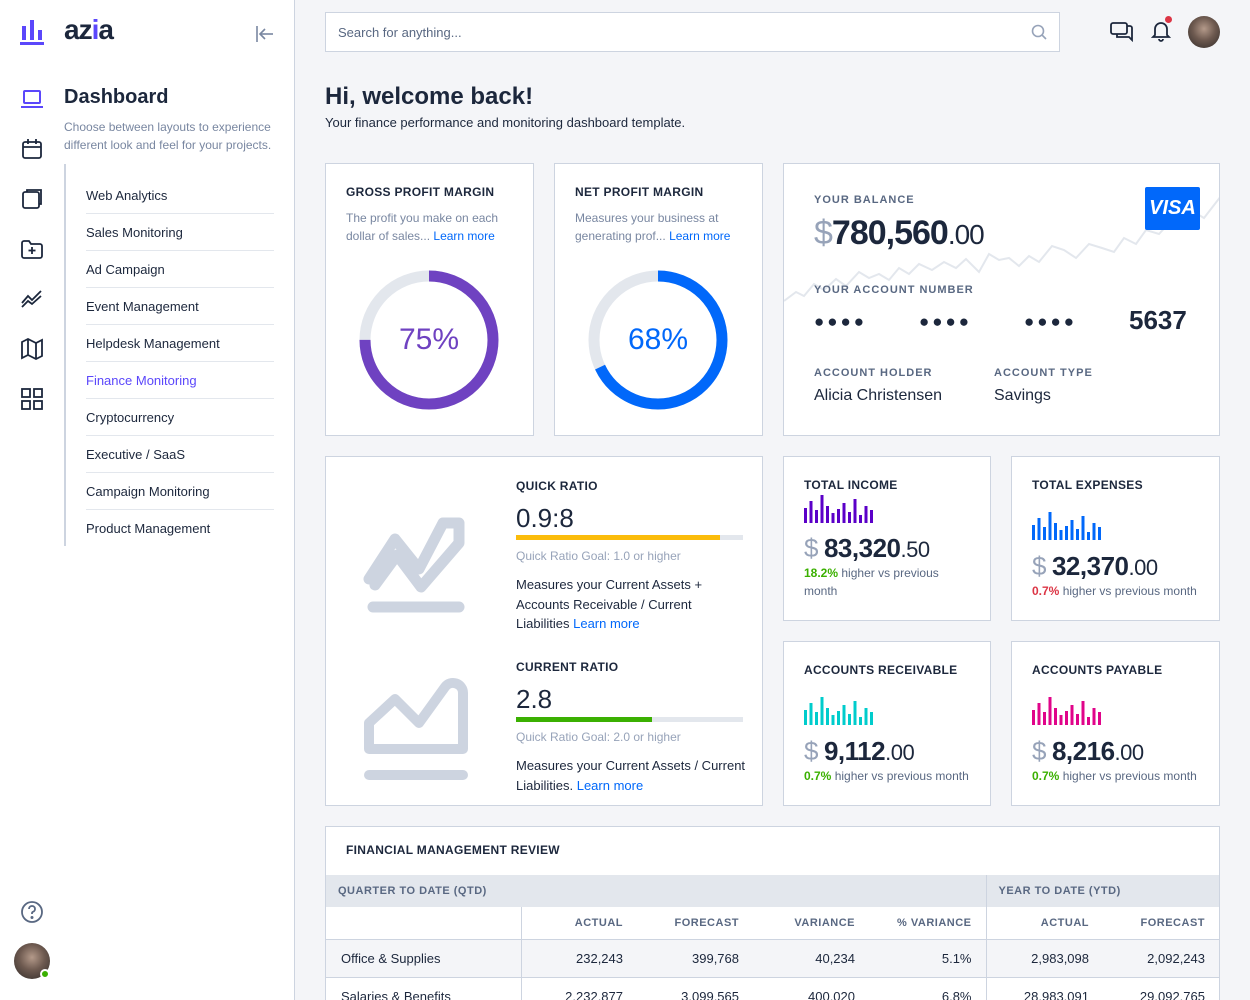 Image resolution: width=1250 pixels, height=1000 pixels. Describe the element at coordinates (180, 195) in the screenshot. I see `nav-item-web-analytics: Web Analytics` at that location.